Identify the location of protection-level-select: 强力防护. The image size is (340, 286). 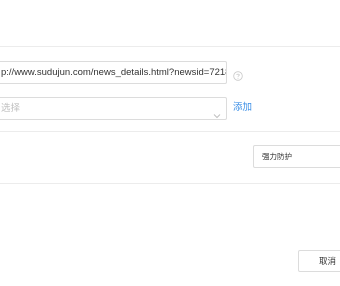
(296, 156).